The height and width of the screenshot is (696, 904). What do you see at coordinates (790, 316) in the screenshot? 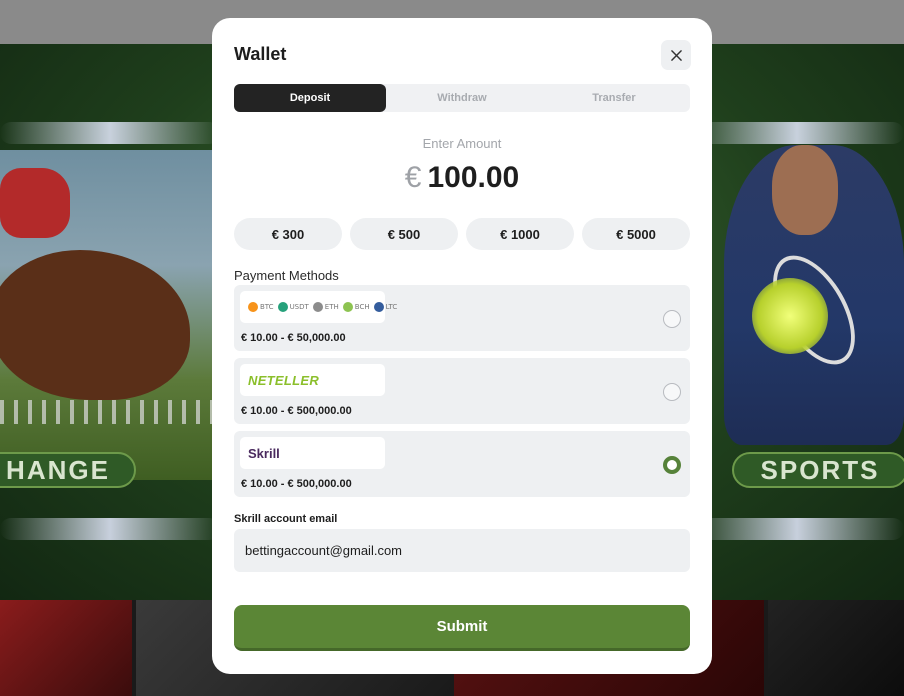
I see `tennis-ball-image` at bounding box center [790, 316].